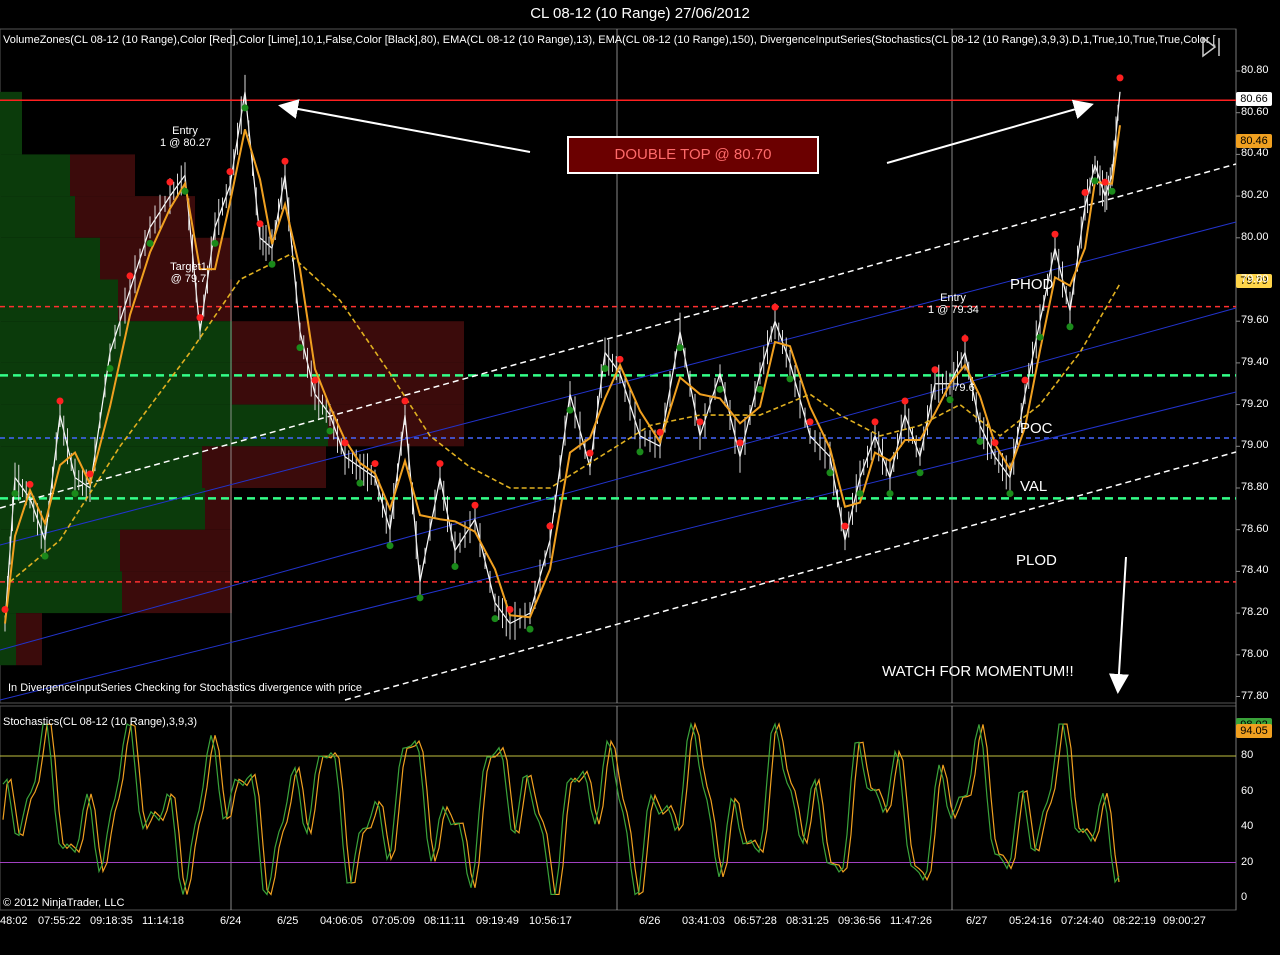 The width and height of the screenshot is (1280, 955). What do you see at coordinates (1244, 897) in the screenshot?
I see `stoch-tick-label: 0` at bounding box center [1244, 897].